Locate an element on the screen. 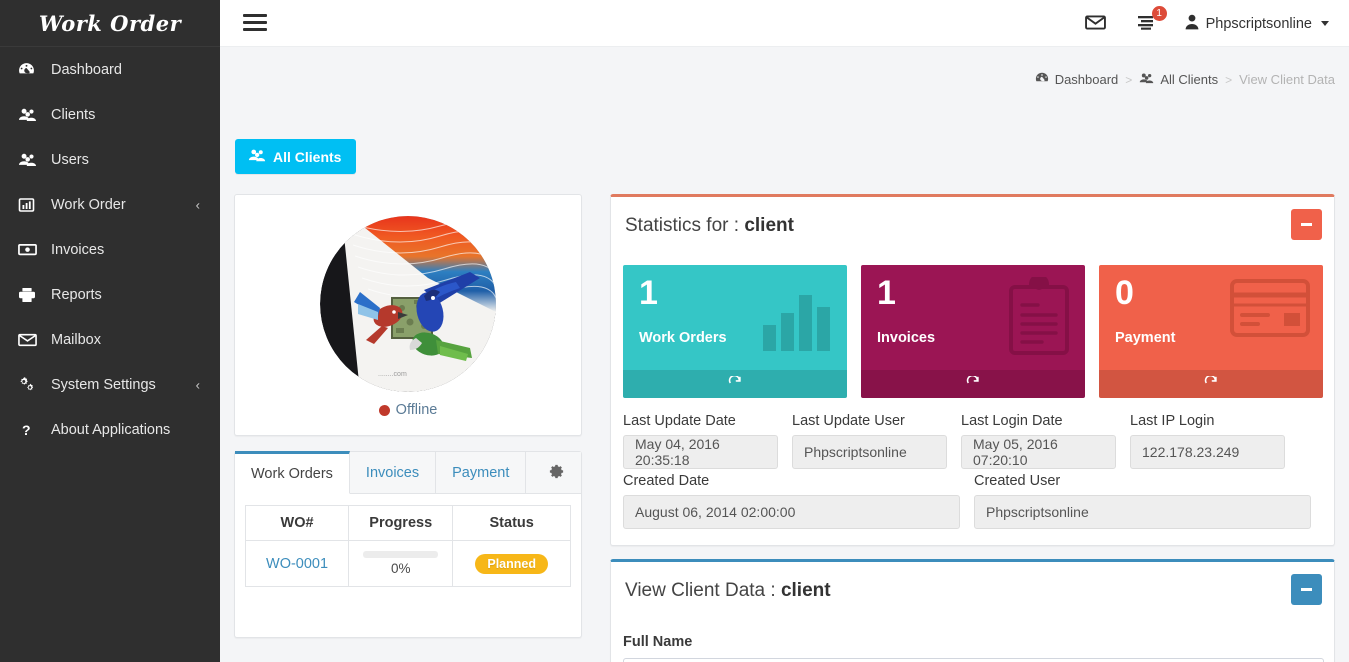  view-client-data-collapse-button is located at coordinates (1306, 589).